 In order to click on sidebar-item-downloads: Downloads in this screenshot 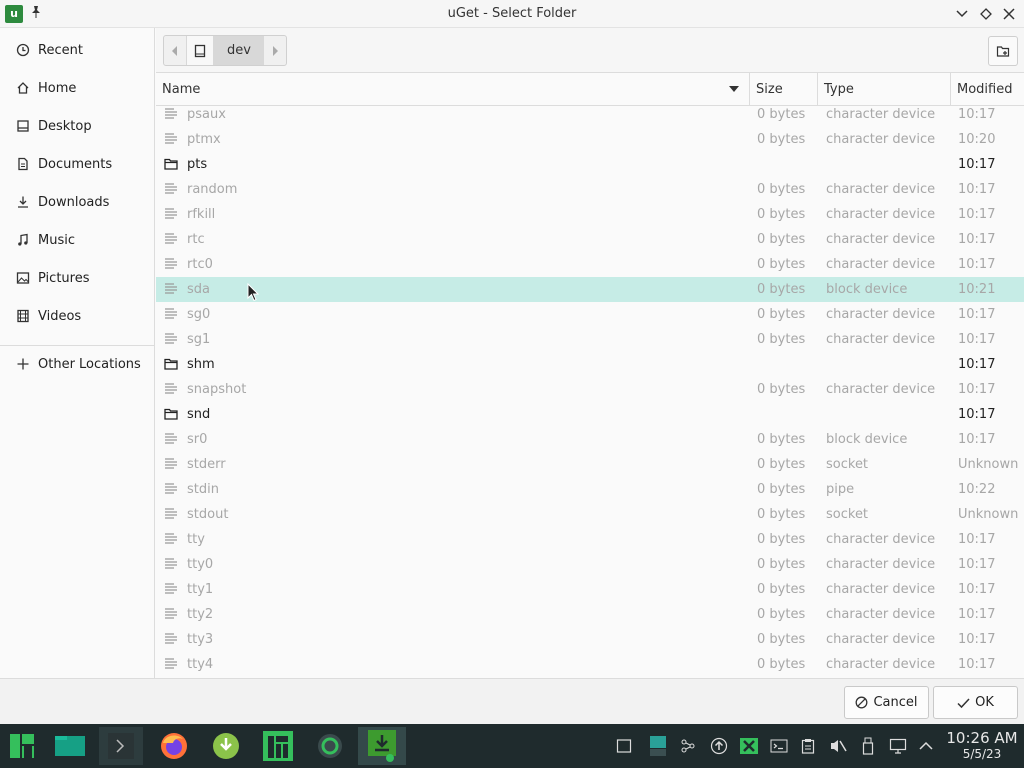, I will do `click(77, 202)`.